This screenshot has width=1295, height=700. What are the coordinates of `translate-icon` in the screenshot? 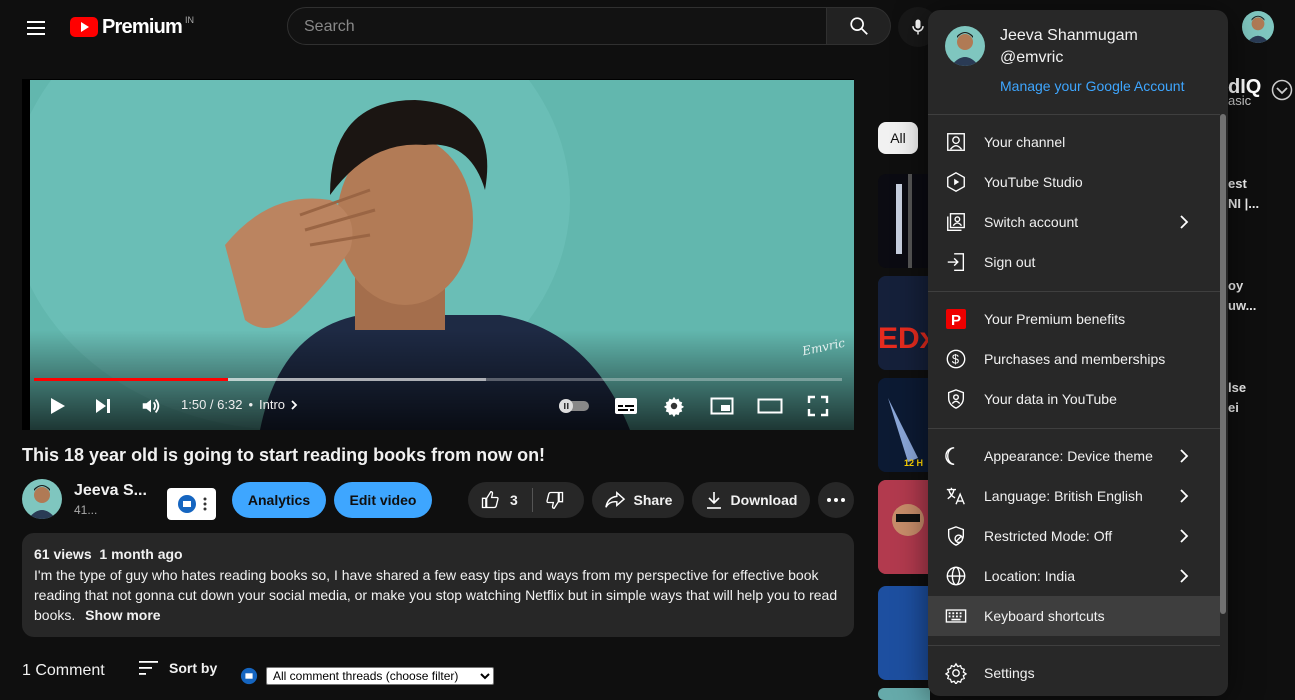 It's located at (956, 496).